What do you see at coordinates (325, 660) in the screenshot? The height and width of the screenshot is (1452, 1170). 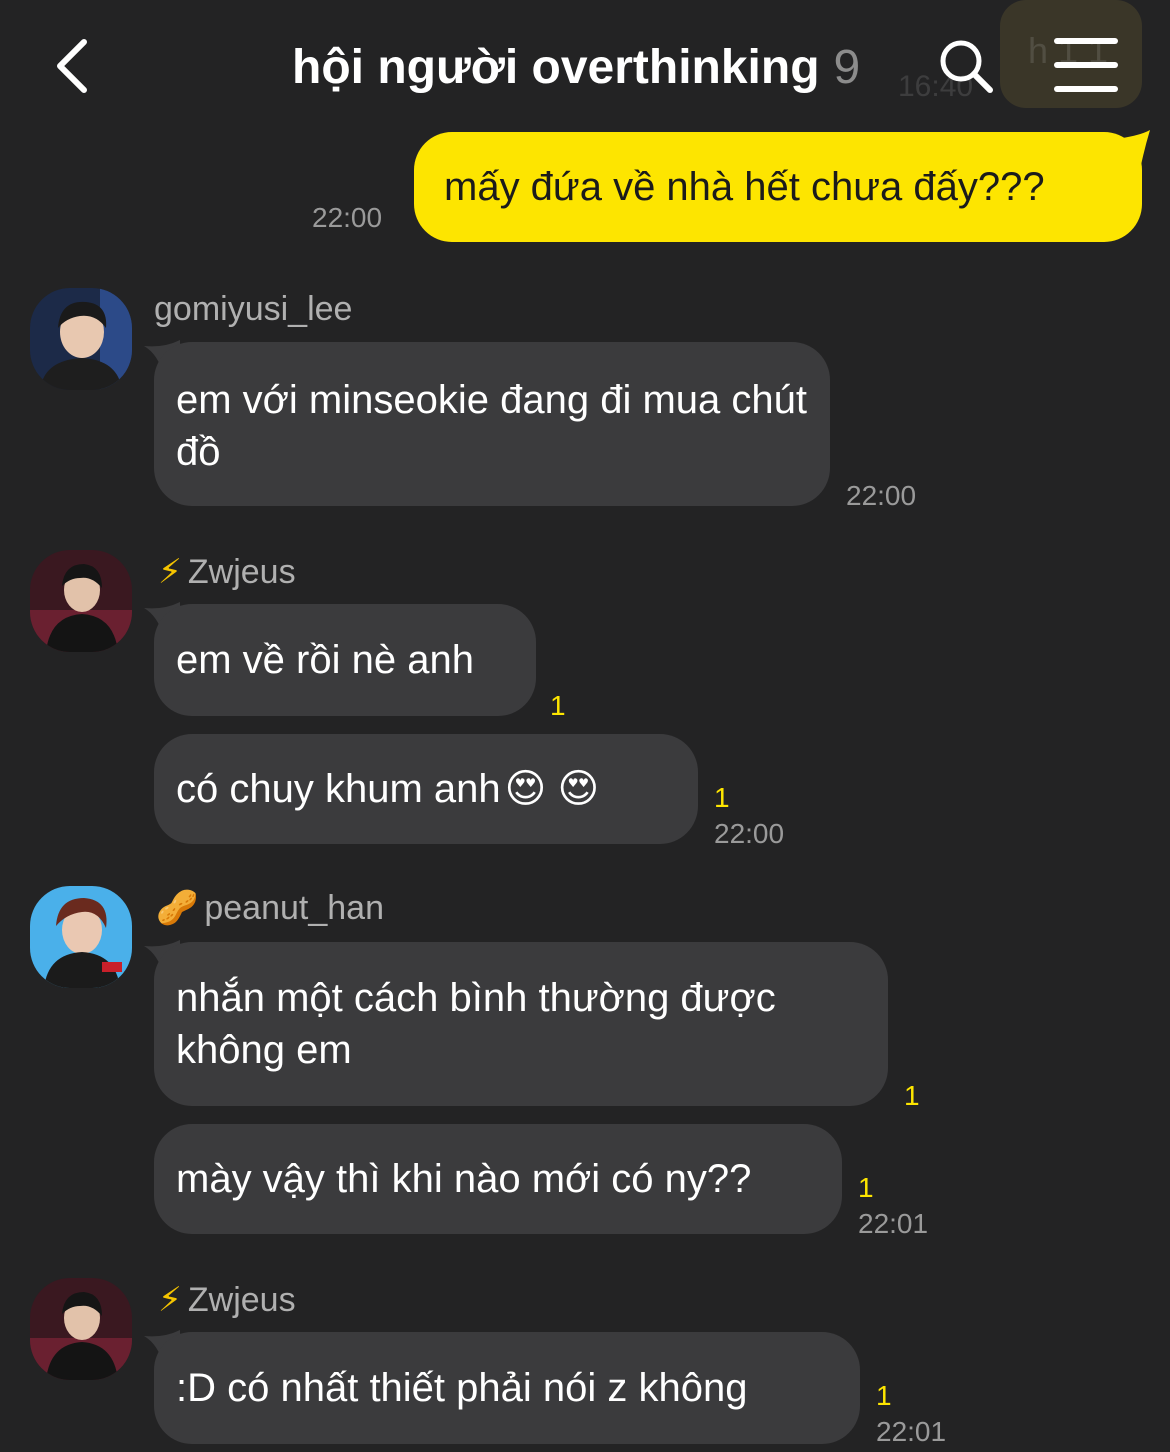 I see `message-text: em về rồi nè anh` at bounding box center [325, 660].